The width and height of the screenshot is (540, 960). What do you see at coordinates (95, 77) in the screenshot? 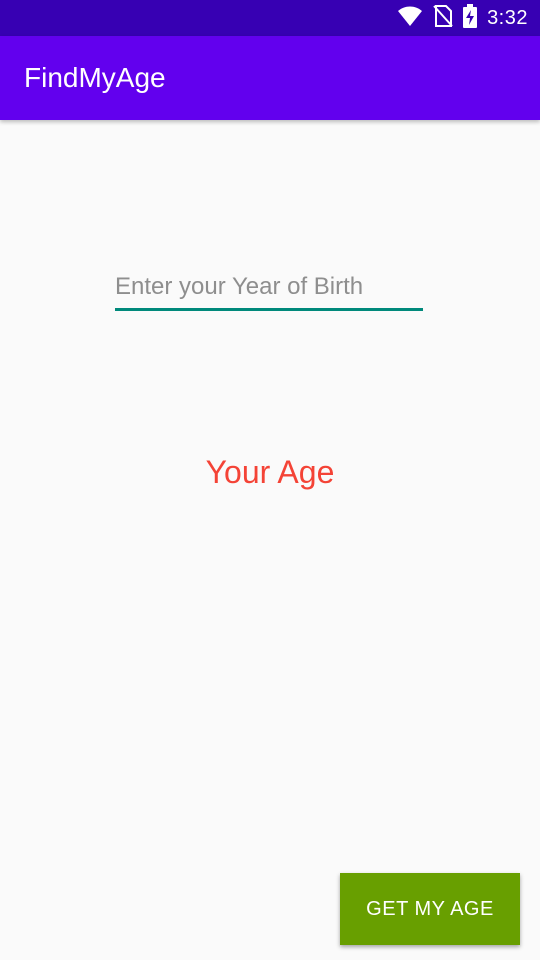
I see `app-title: FindMyAge` at bounding box center [95, 77].